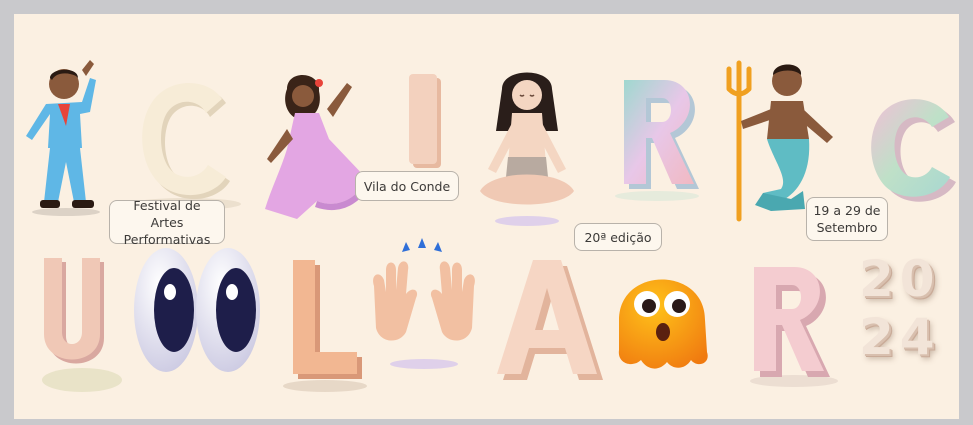 The image size is (973, 425). I want to click on letter-i-peach, so click(427, 124).